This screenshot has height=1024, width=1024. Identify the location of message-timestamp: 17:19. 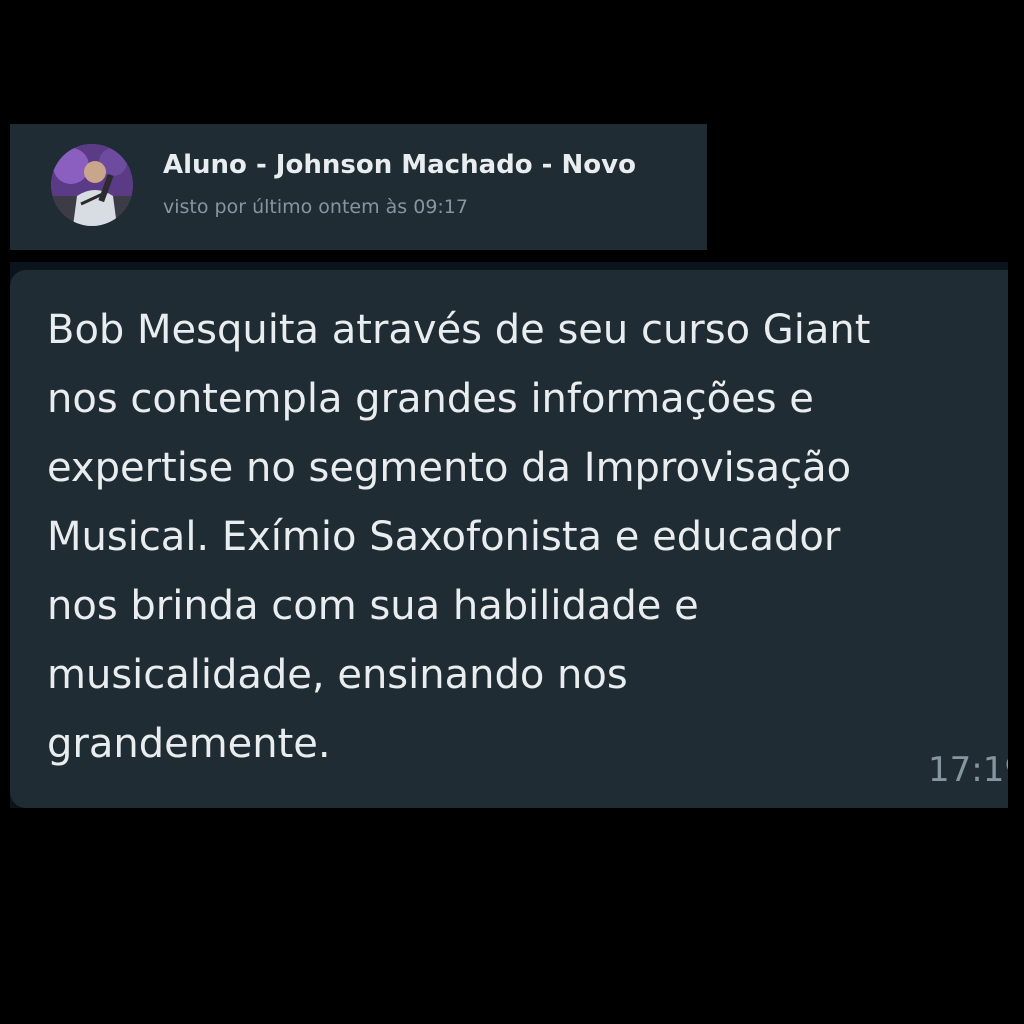
(968, 770).